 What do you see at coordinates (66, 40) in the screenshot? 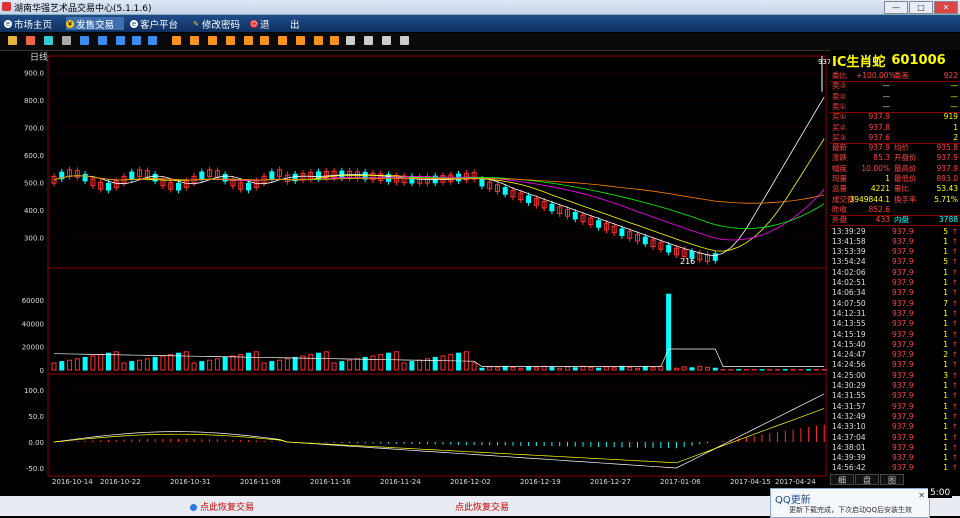
I see `calendar-icon` at bounding box center [66, 40].